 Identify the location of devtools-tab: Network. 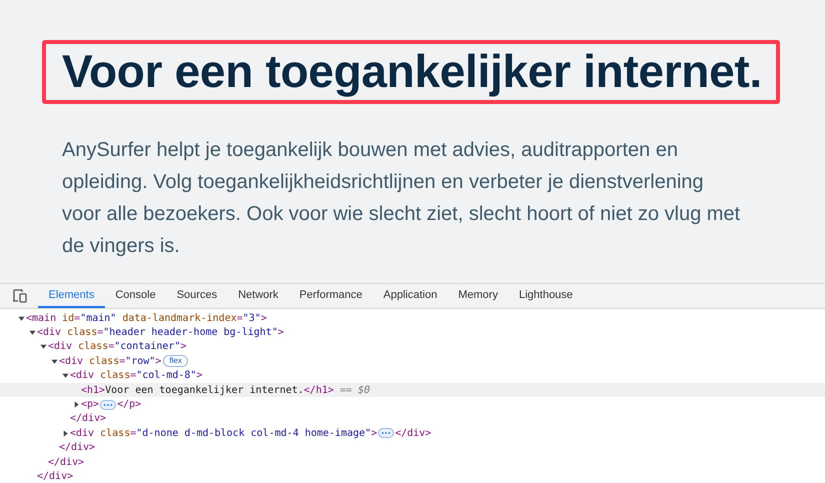
(258, 296).